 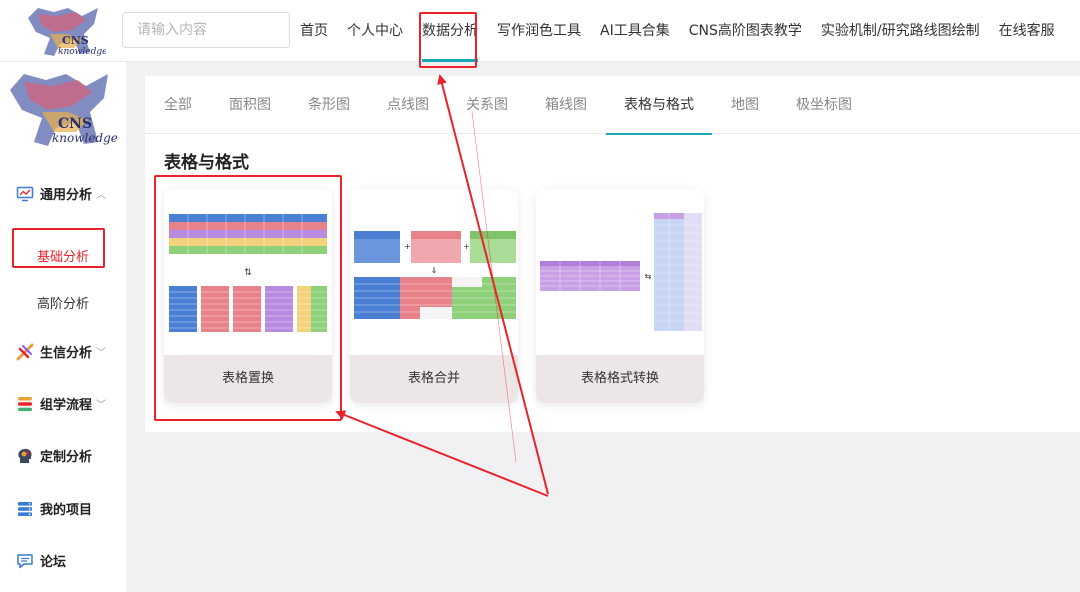 What do you see at coordinates (25, 351) in the screenshot?
I see `dna-icon` at bounding box center [25, 351].